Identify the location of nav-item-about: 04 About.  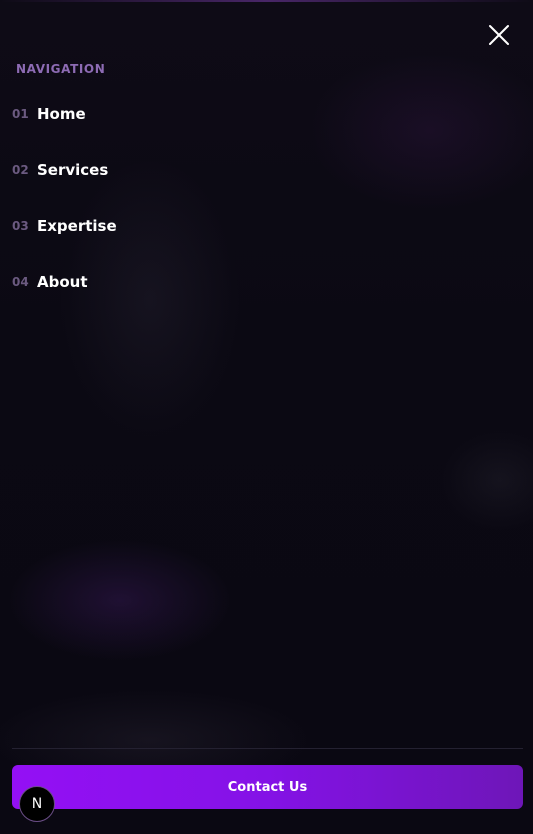
(262, 282).